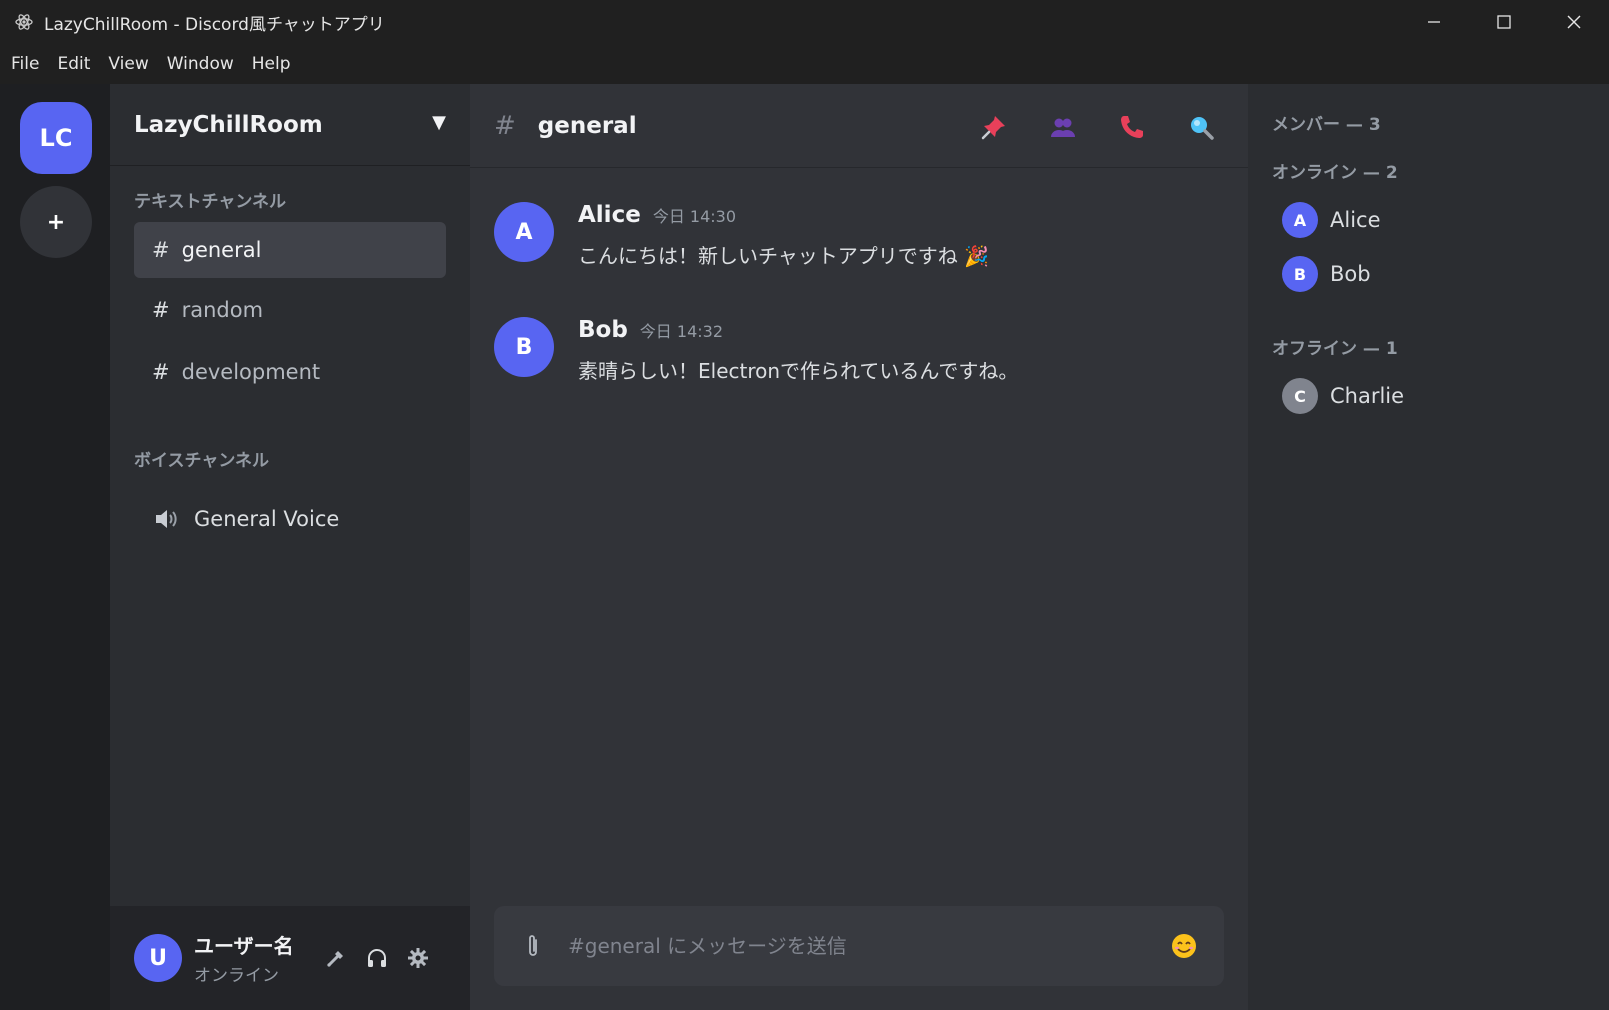  I want to click on speaker-icon, so click(167, 519).